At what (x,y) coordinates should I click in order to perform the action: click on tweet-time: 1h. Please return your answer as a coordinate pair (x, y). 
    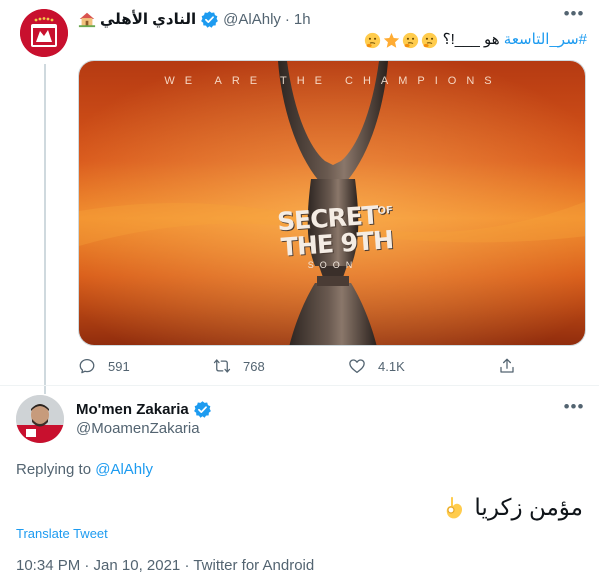
    Looking at the image, I should click on (302, 19).